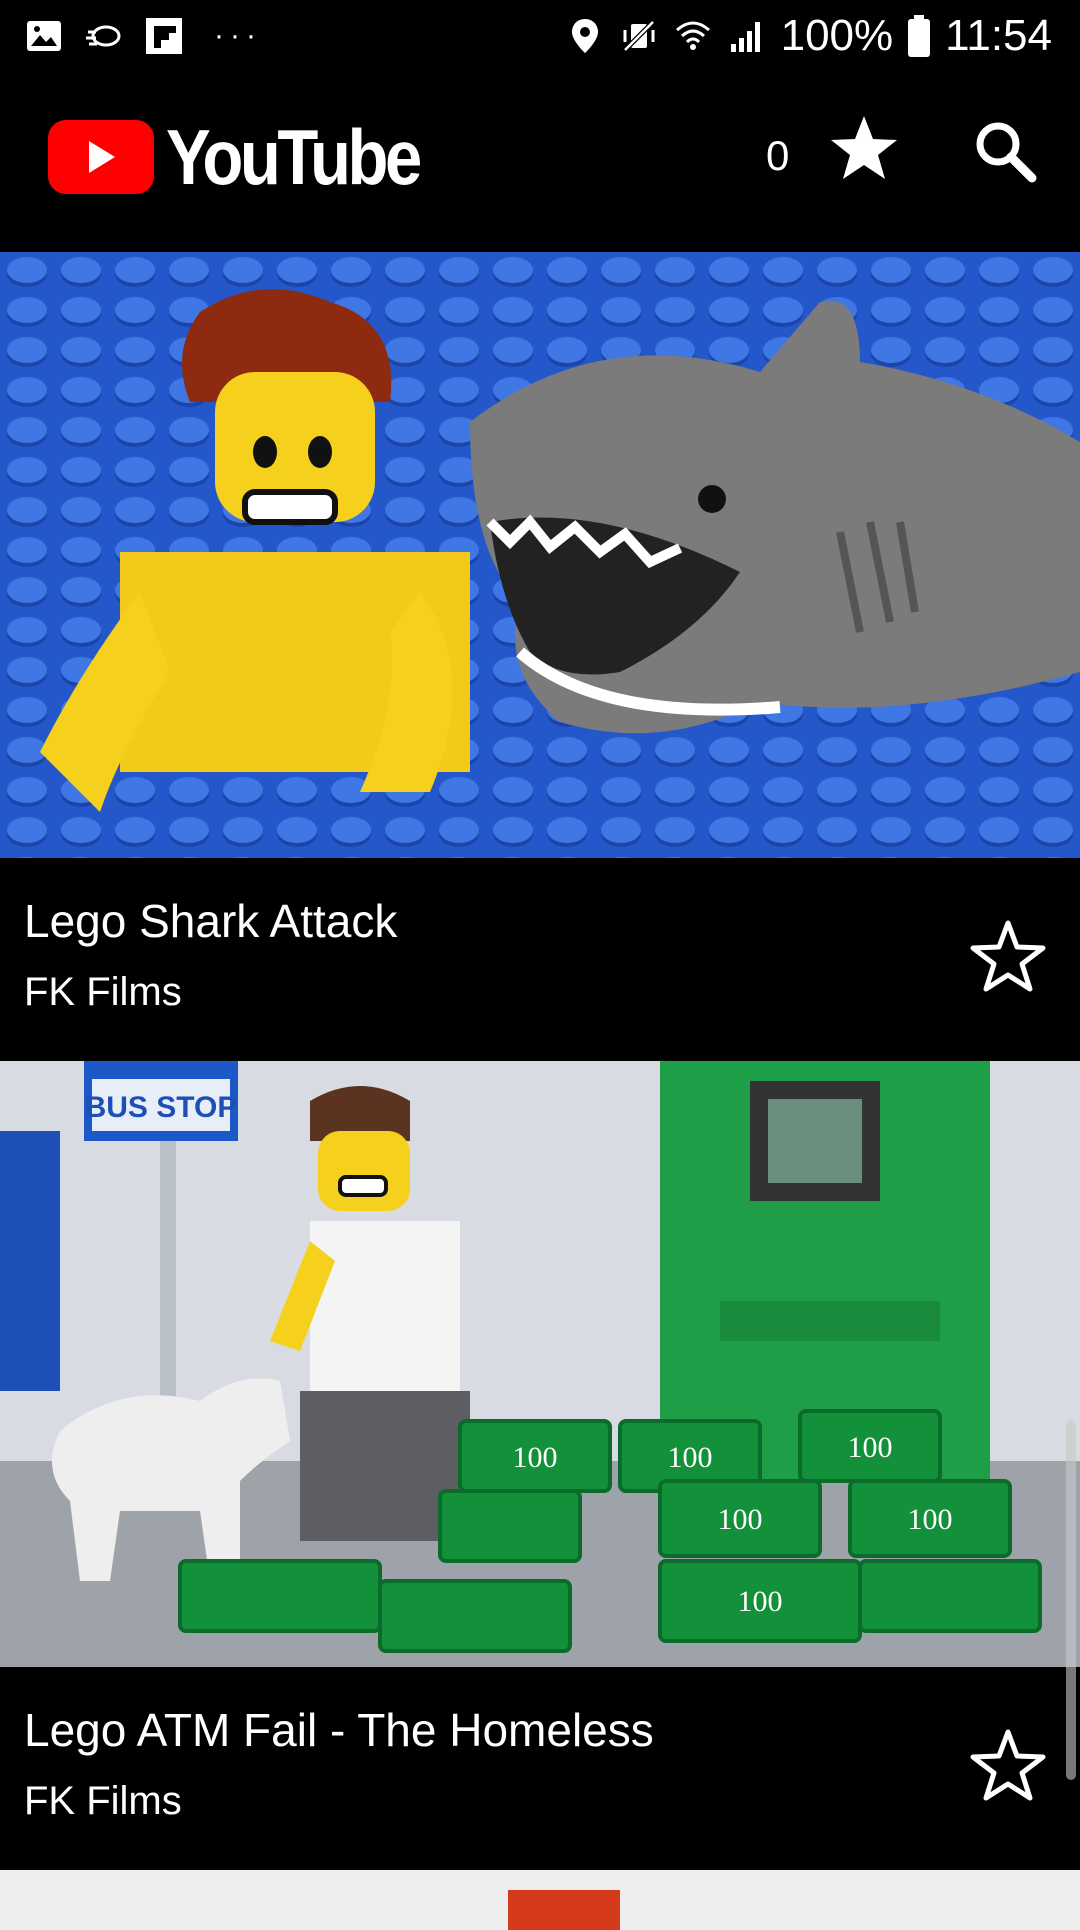 This screenshot has width=1080, height=1930. I want to click on favorites-star-icon, so click(864, 148).